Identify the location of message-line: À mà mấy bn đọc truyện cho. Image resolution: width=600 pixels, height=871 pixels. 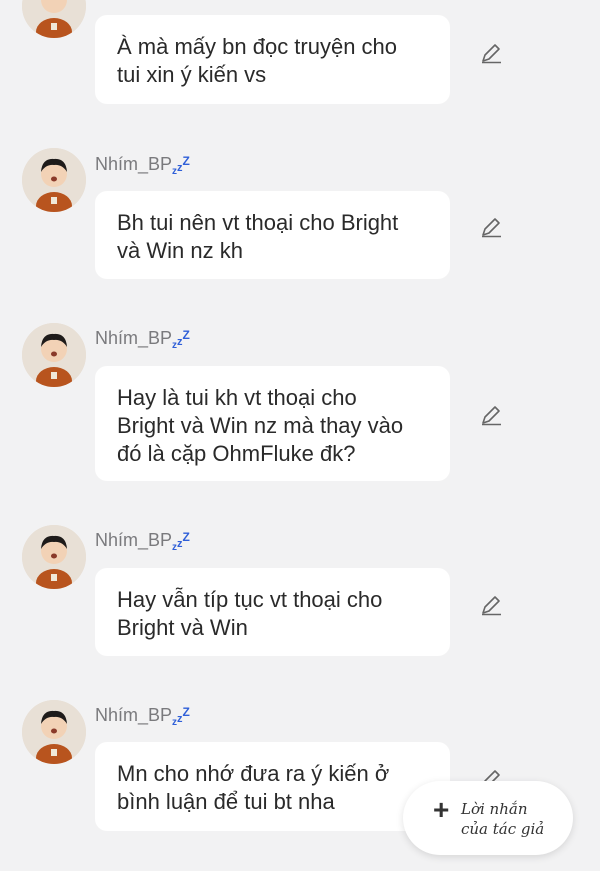
(257, 46).